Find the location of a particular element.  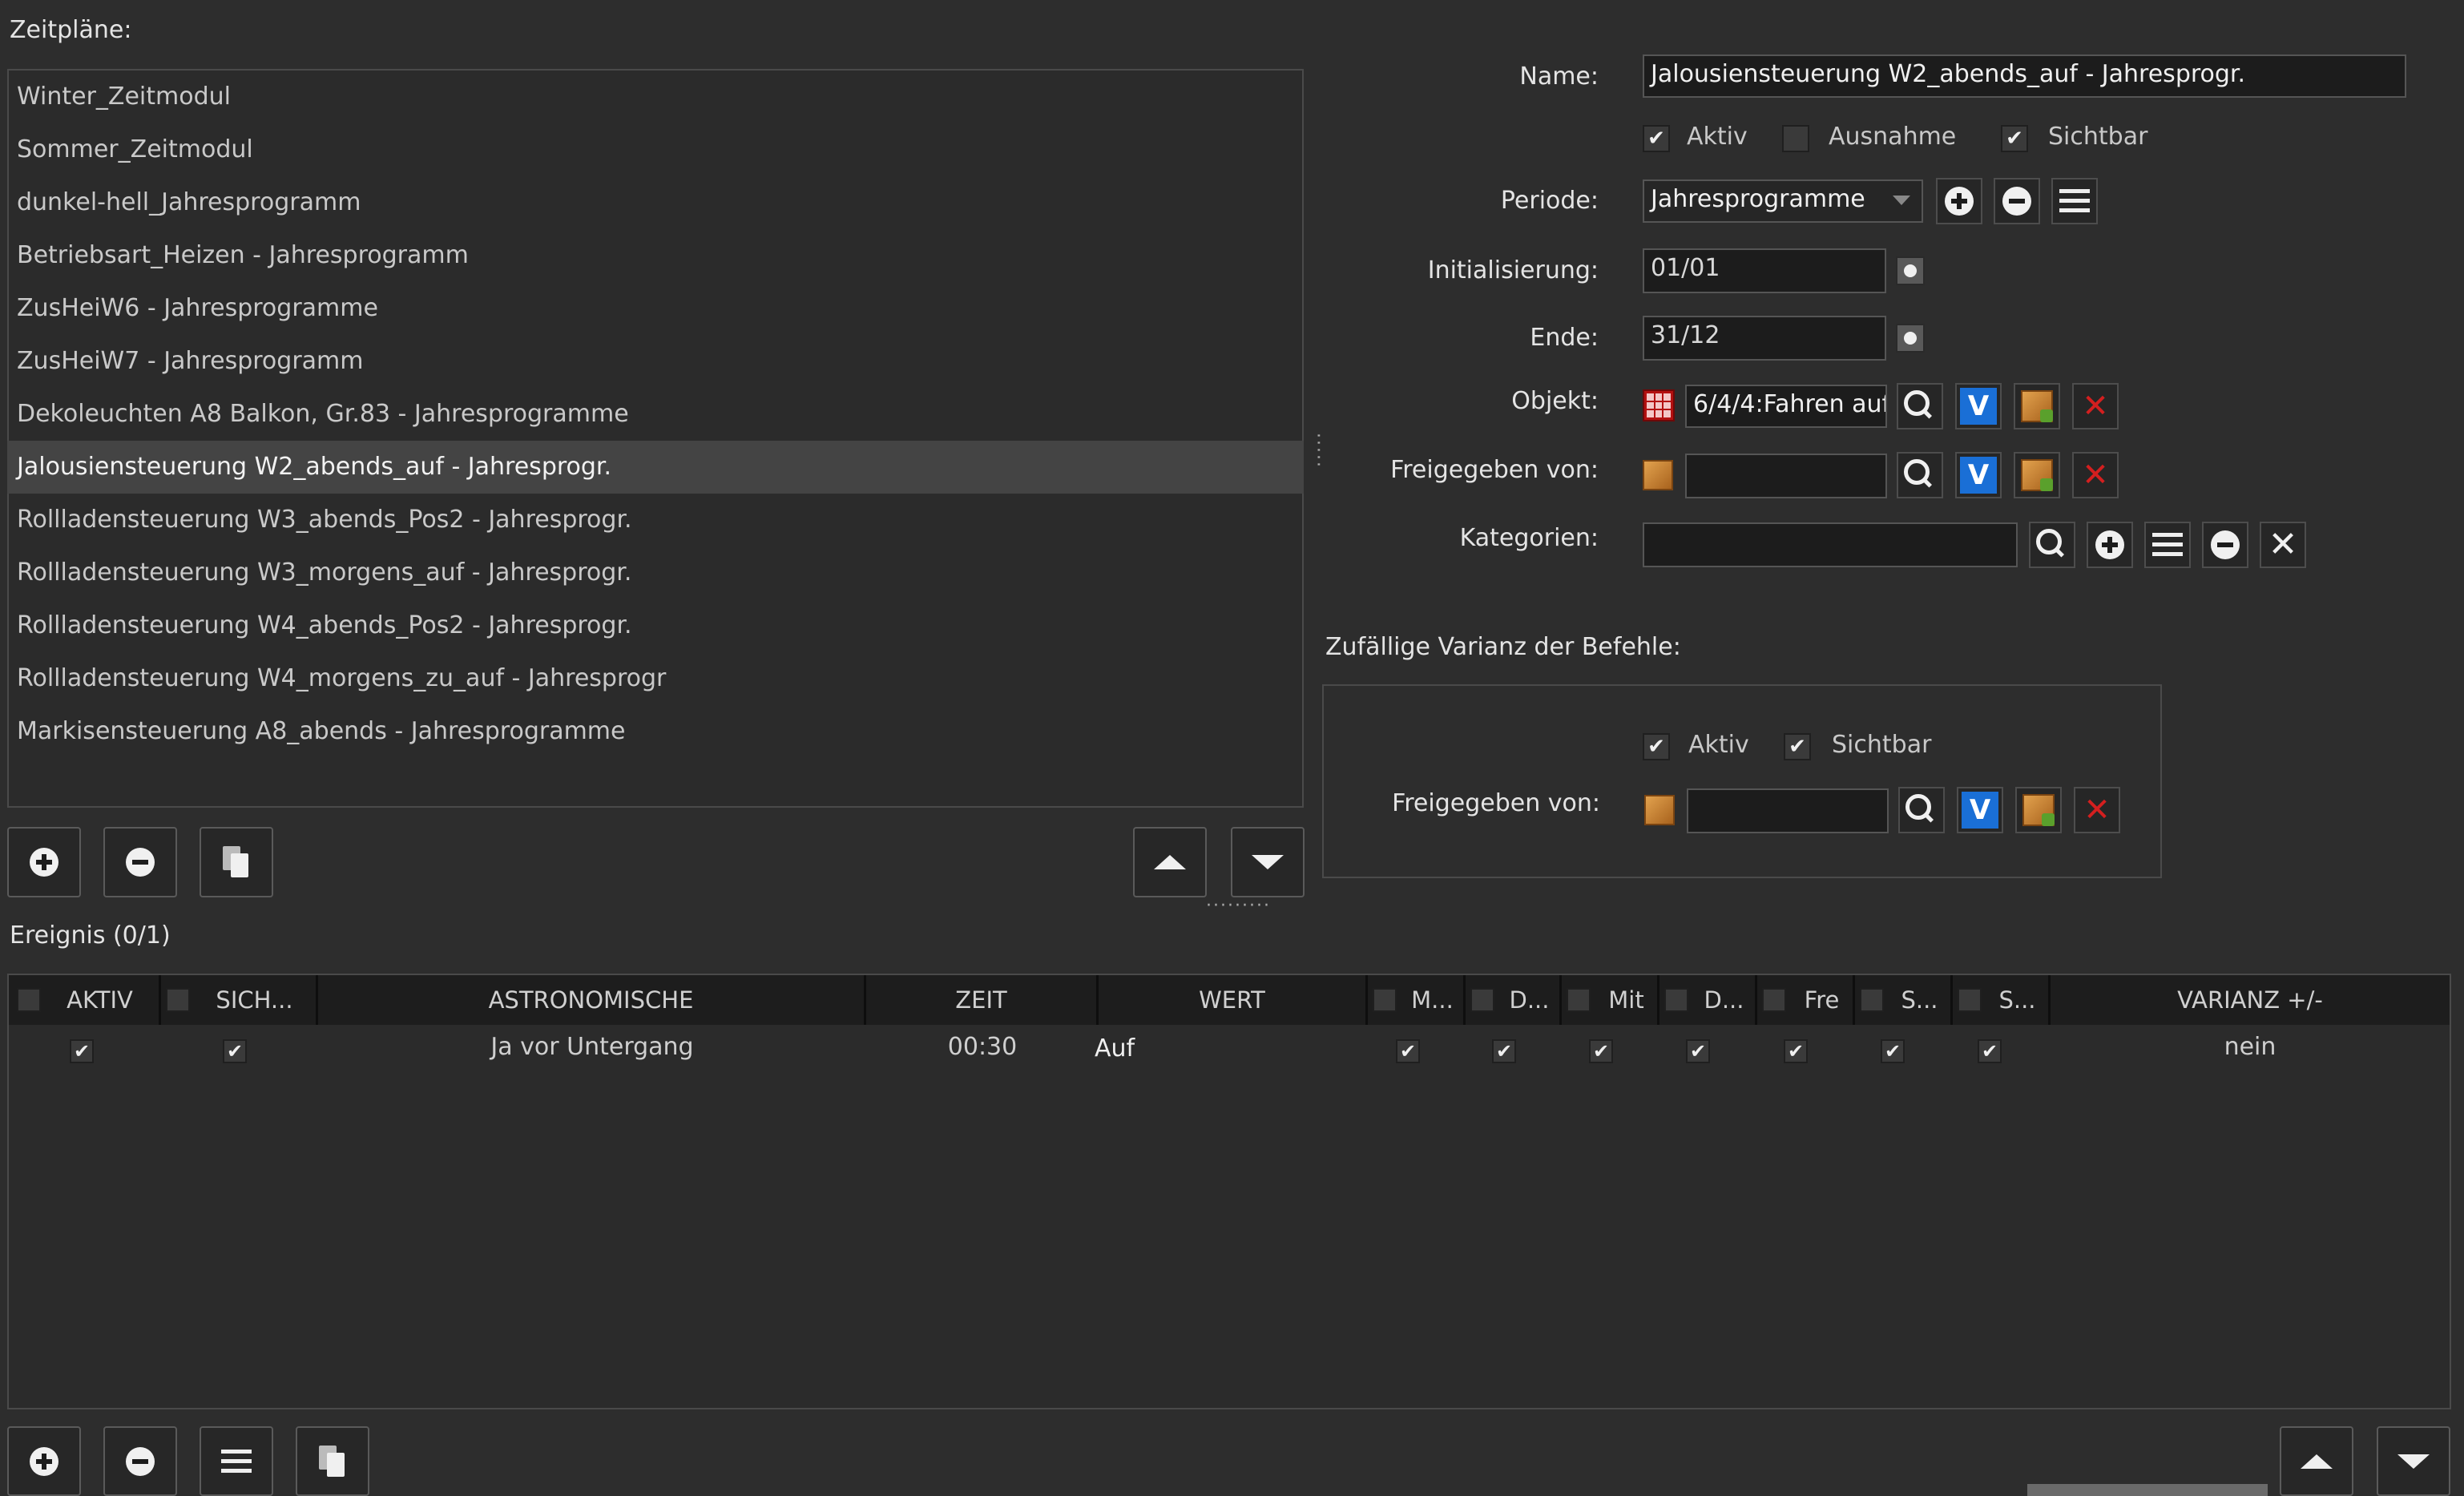

copy-schedule-button is located at coordinates (236, 862).